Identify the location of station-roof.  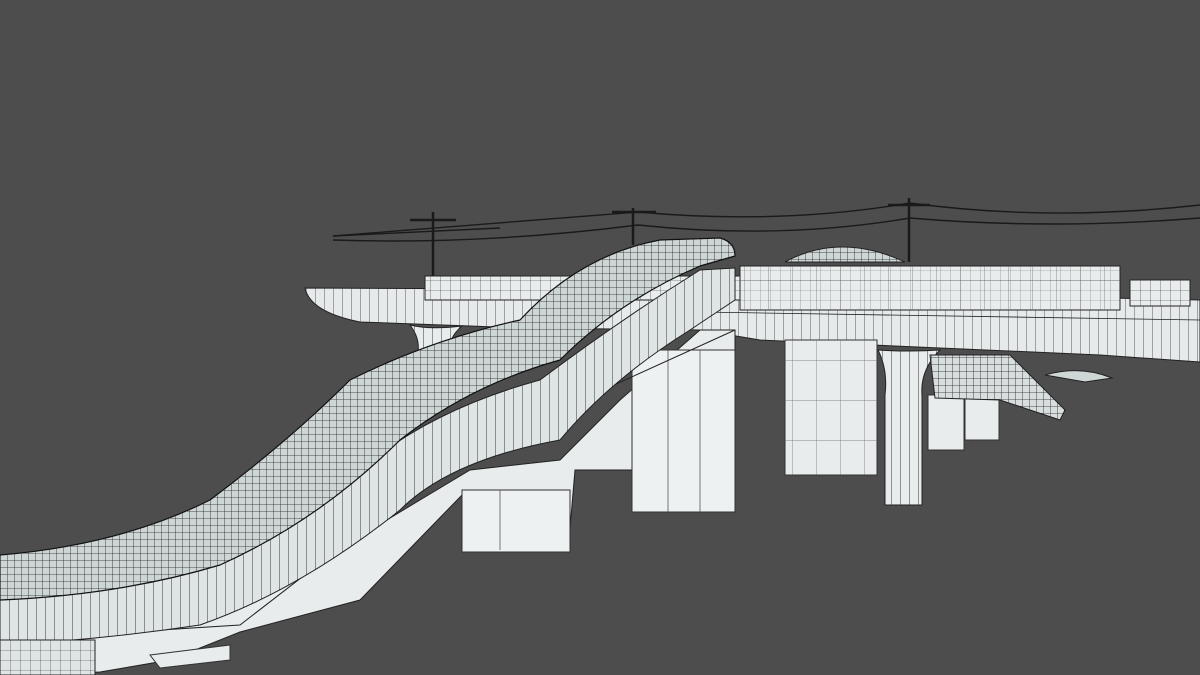
(845, 254).